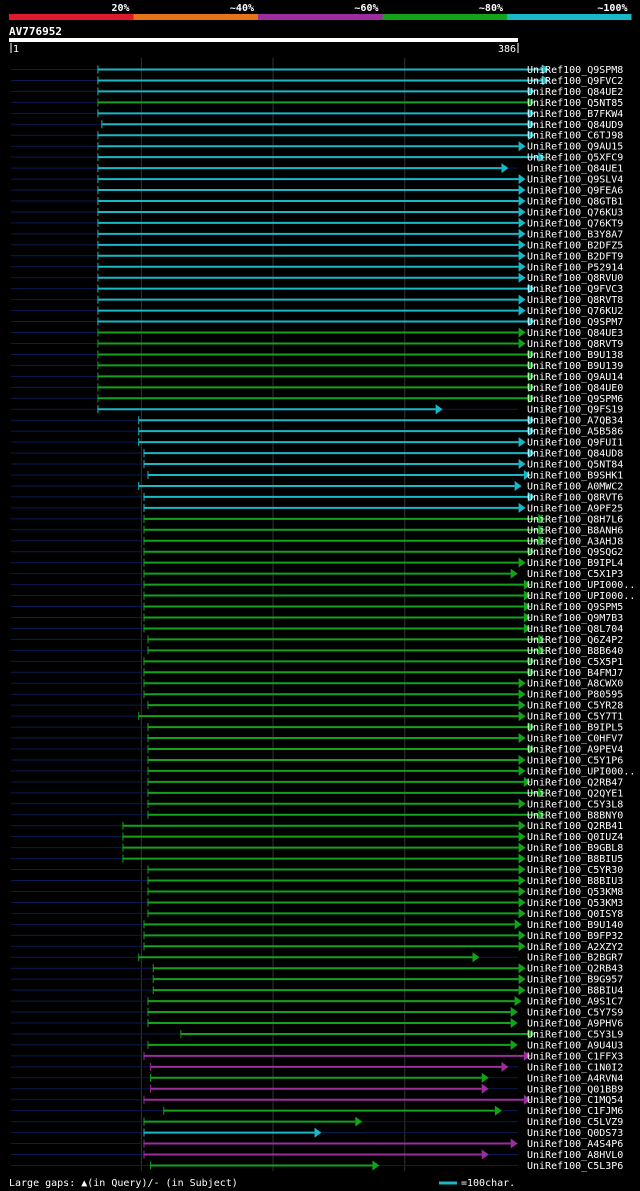 The image size is (640, 1191). Describe the element at coordinates (317, 1122) in the screenshot. I see `hit-row: UniRef100_C5LVZ9` at that location.